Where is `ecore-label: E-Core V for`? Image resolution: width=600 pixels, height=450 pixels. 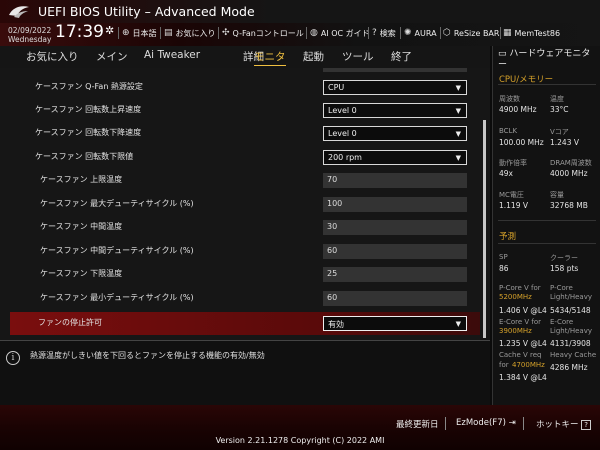 ecore-label: E-Core V for is located at coordinates (520, 322).